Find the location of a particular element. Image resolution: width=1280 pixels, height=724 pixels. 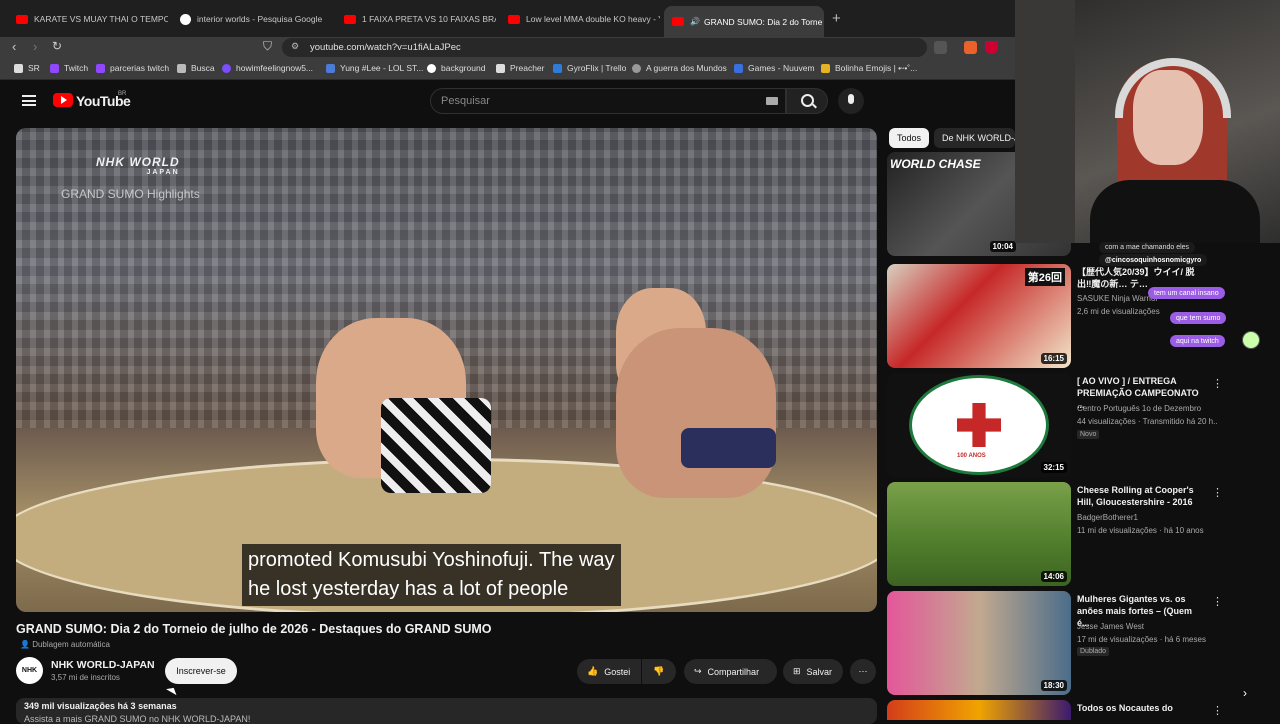

close-tab-icon: × is located at coordinates (823, 22).